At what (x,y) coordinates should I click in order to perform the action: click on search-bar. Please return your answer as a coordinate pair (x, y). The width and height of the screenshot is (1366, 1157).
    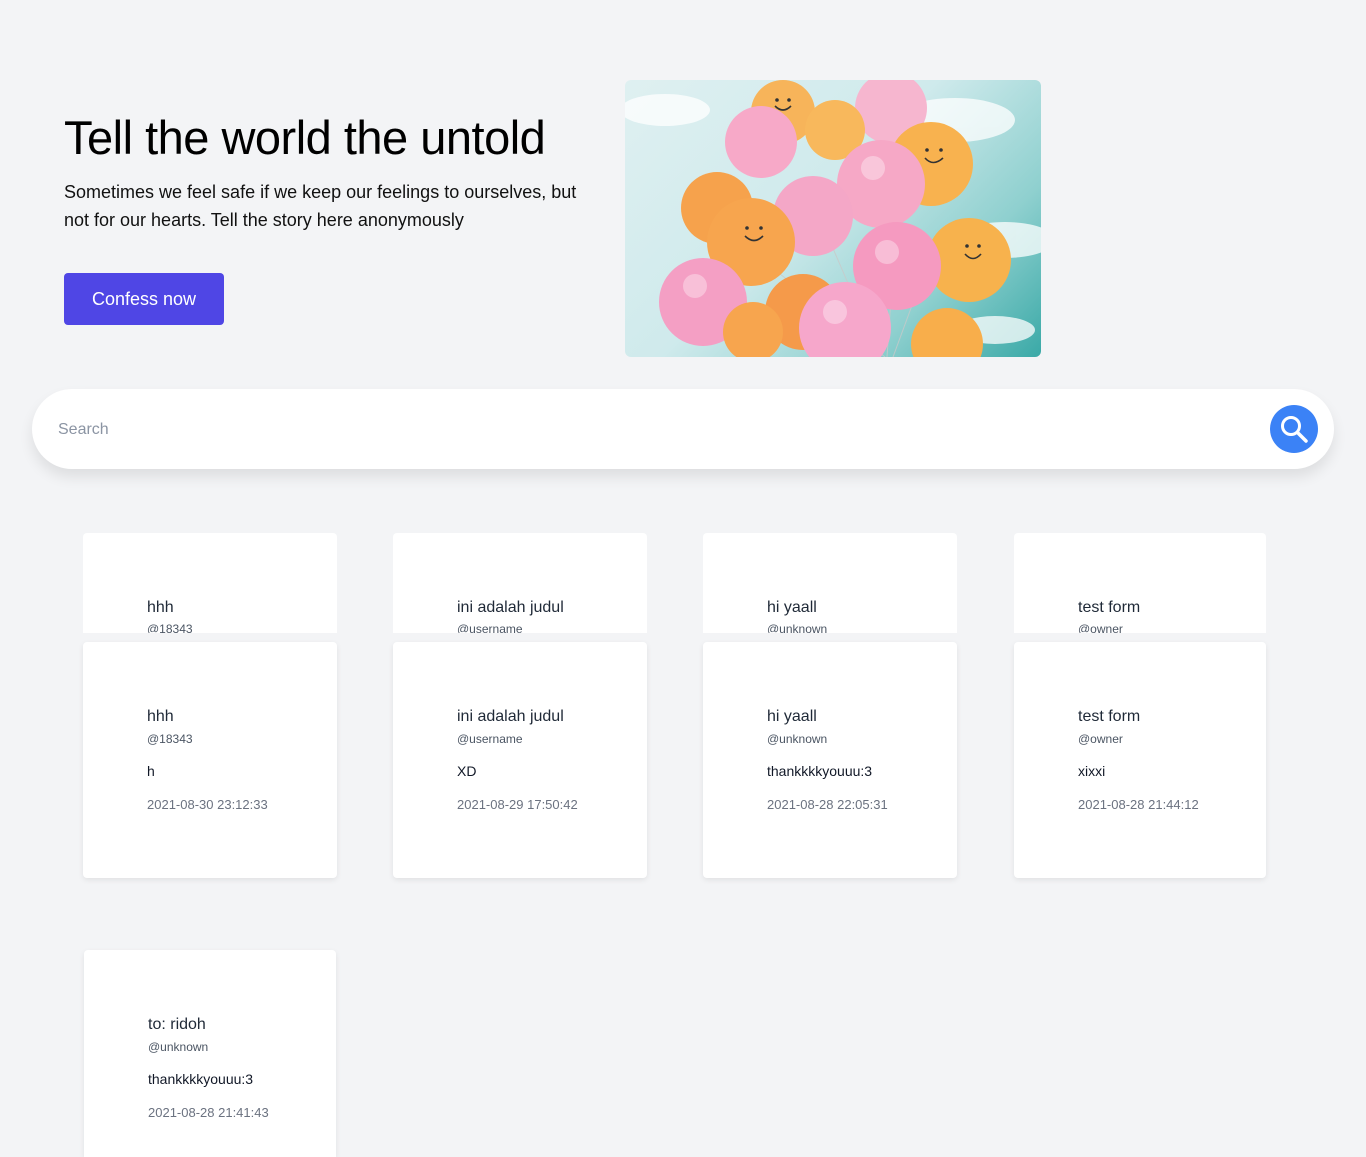
    Looking at the image, I should click on (683, 429).